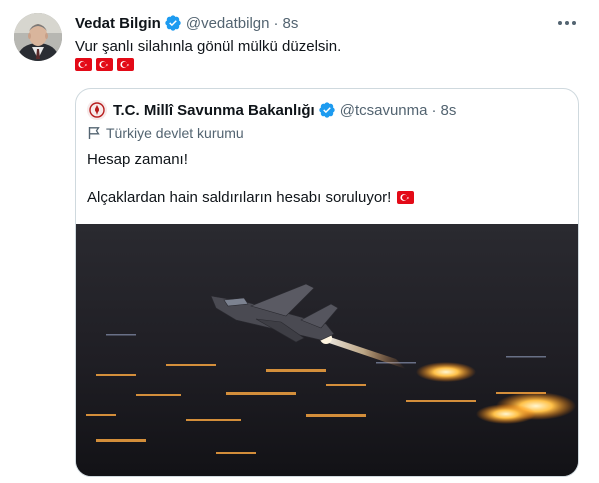  Describe the element at coordinates (228, 23) in the screenshot. I see `author-handle: @vedatbilgn` at that location.